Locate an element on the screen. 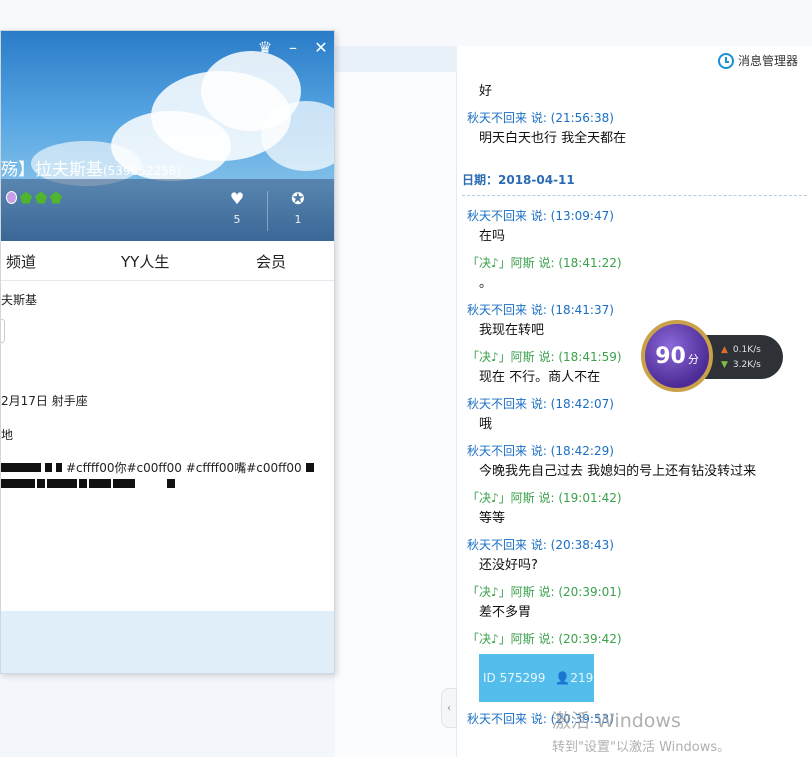  chat-left-column is located at coordinates (396, 401).